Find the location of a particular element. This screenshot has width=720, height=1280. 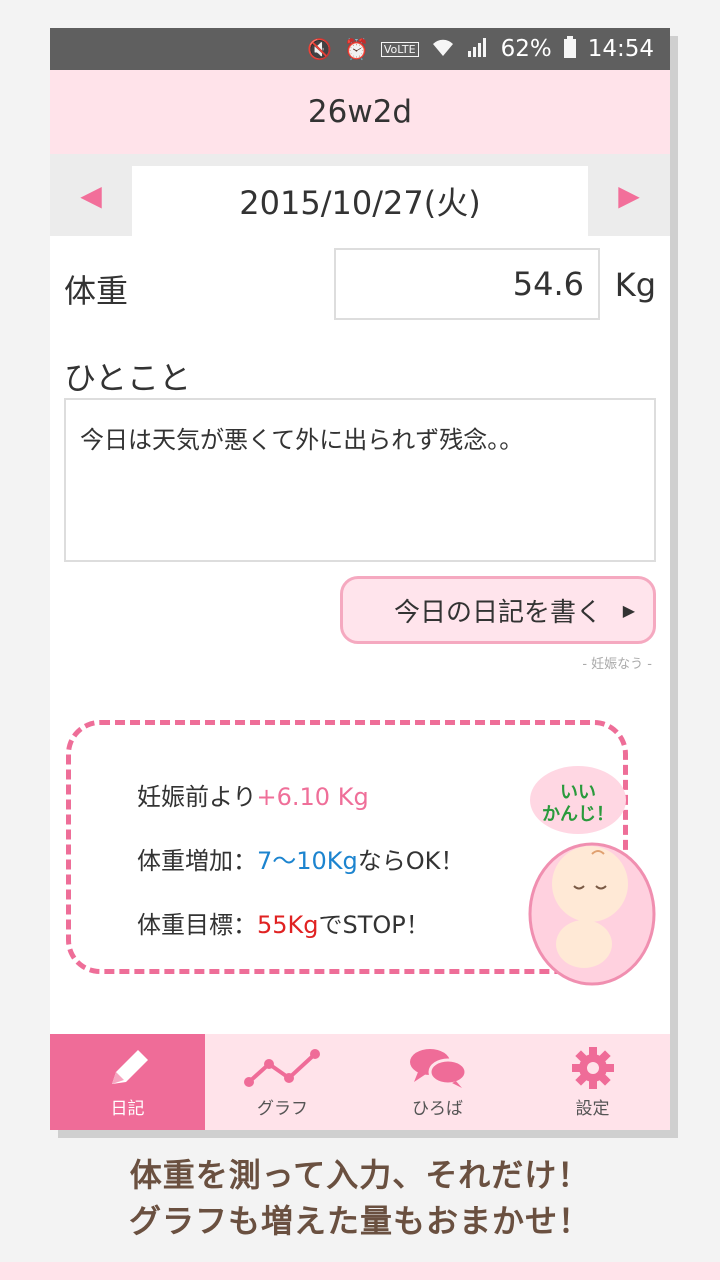

date-navigator: ◀ 2015/10/27(火) ▶ is located at coordinates (360, 195).